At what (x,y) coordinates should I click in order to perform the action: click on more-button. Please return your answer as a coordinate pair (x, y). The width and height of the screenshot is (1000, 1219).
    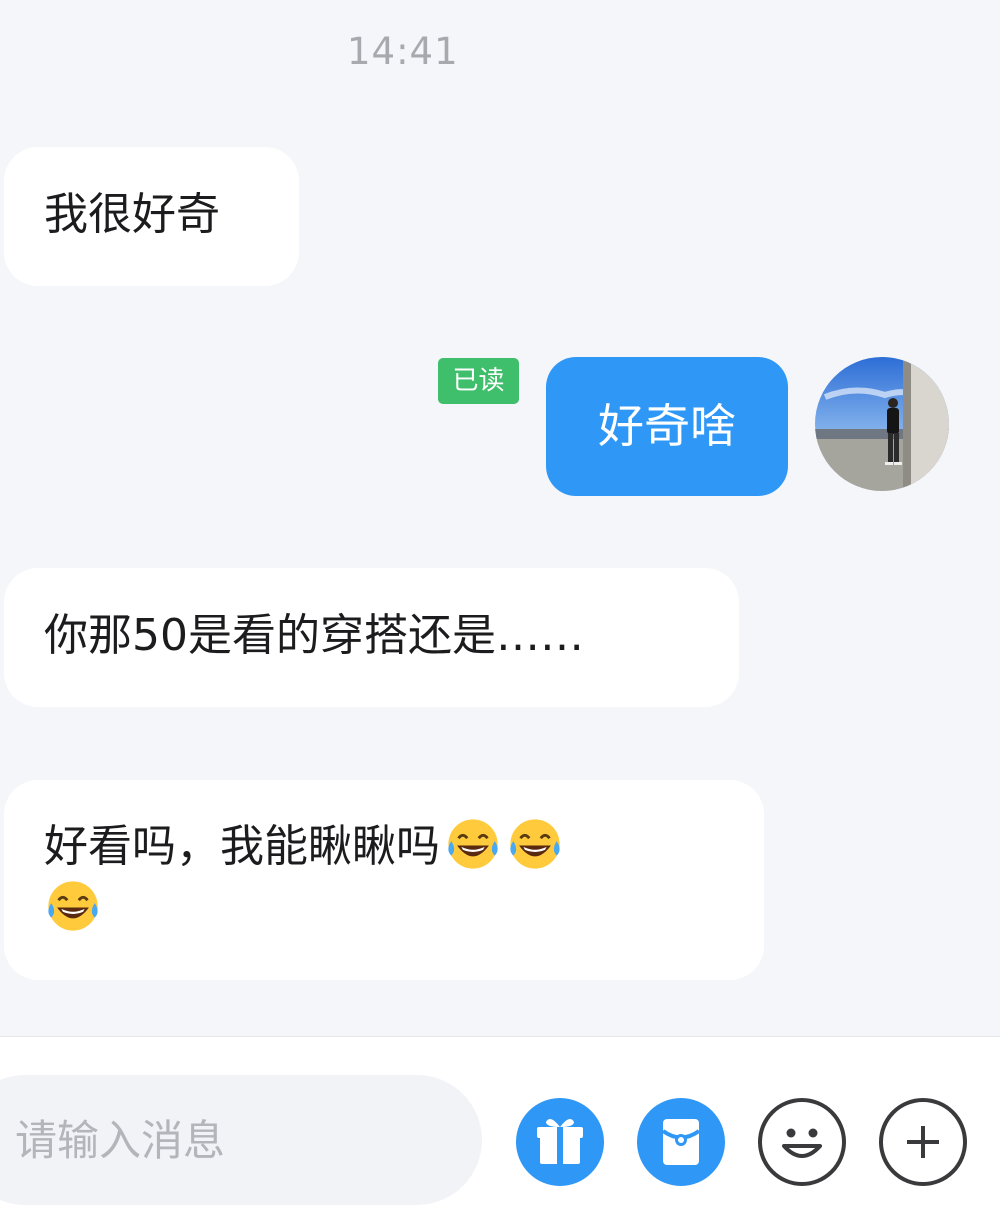
    Looking at the image, I should click on (923, 1142).